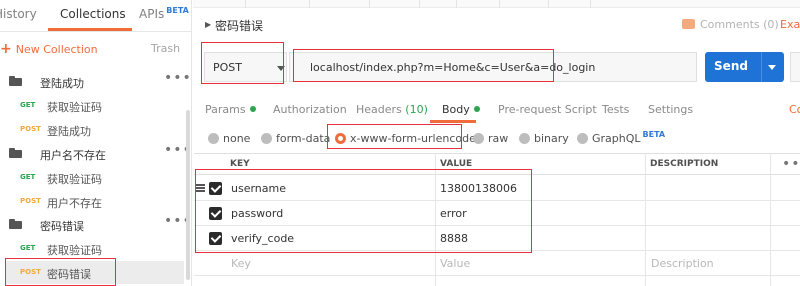 The width and height of the screenshot is (800, 286). Describe the element at coordinates (497, 263) in the screenshot. I see `table-row-new: Key Value Description` at that location.